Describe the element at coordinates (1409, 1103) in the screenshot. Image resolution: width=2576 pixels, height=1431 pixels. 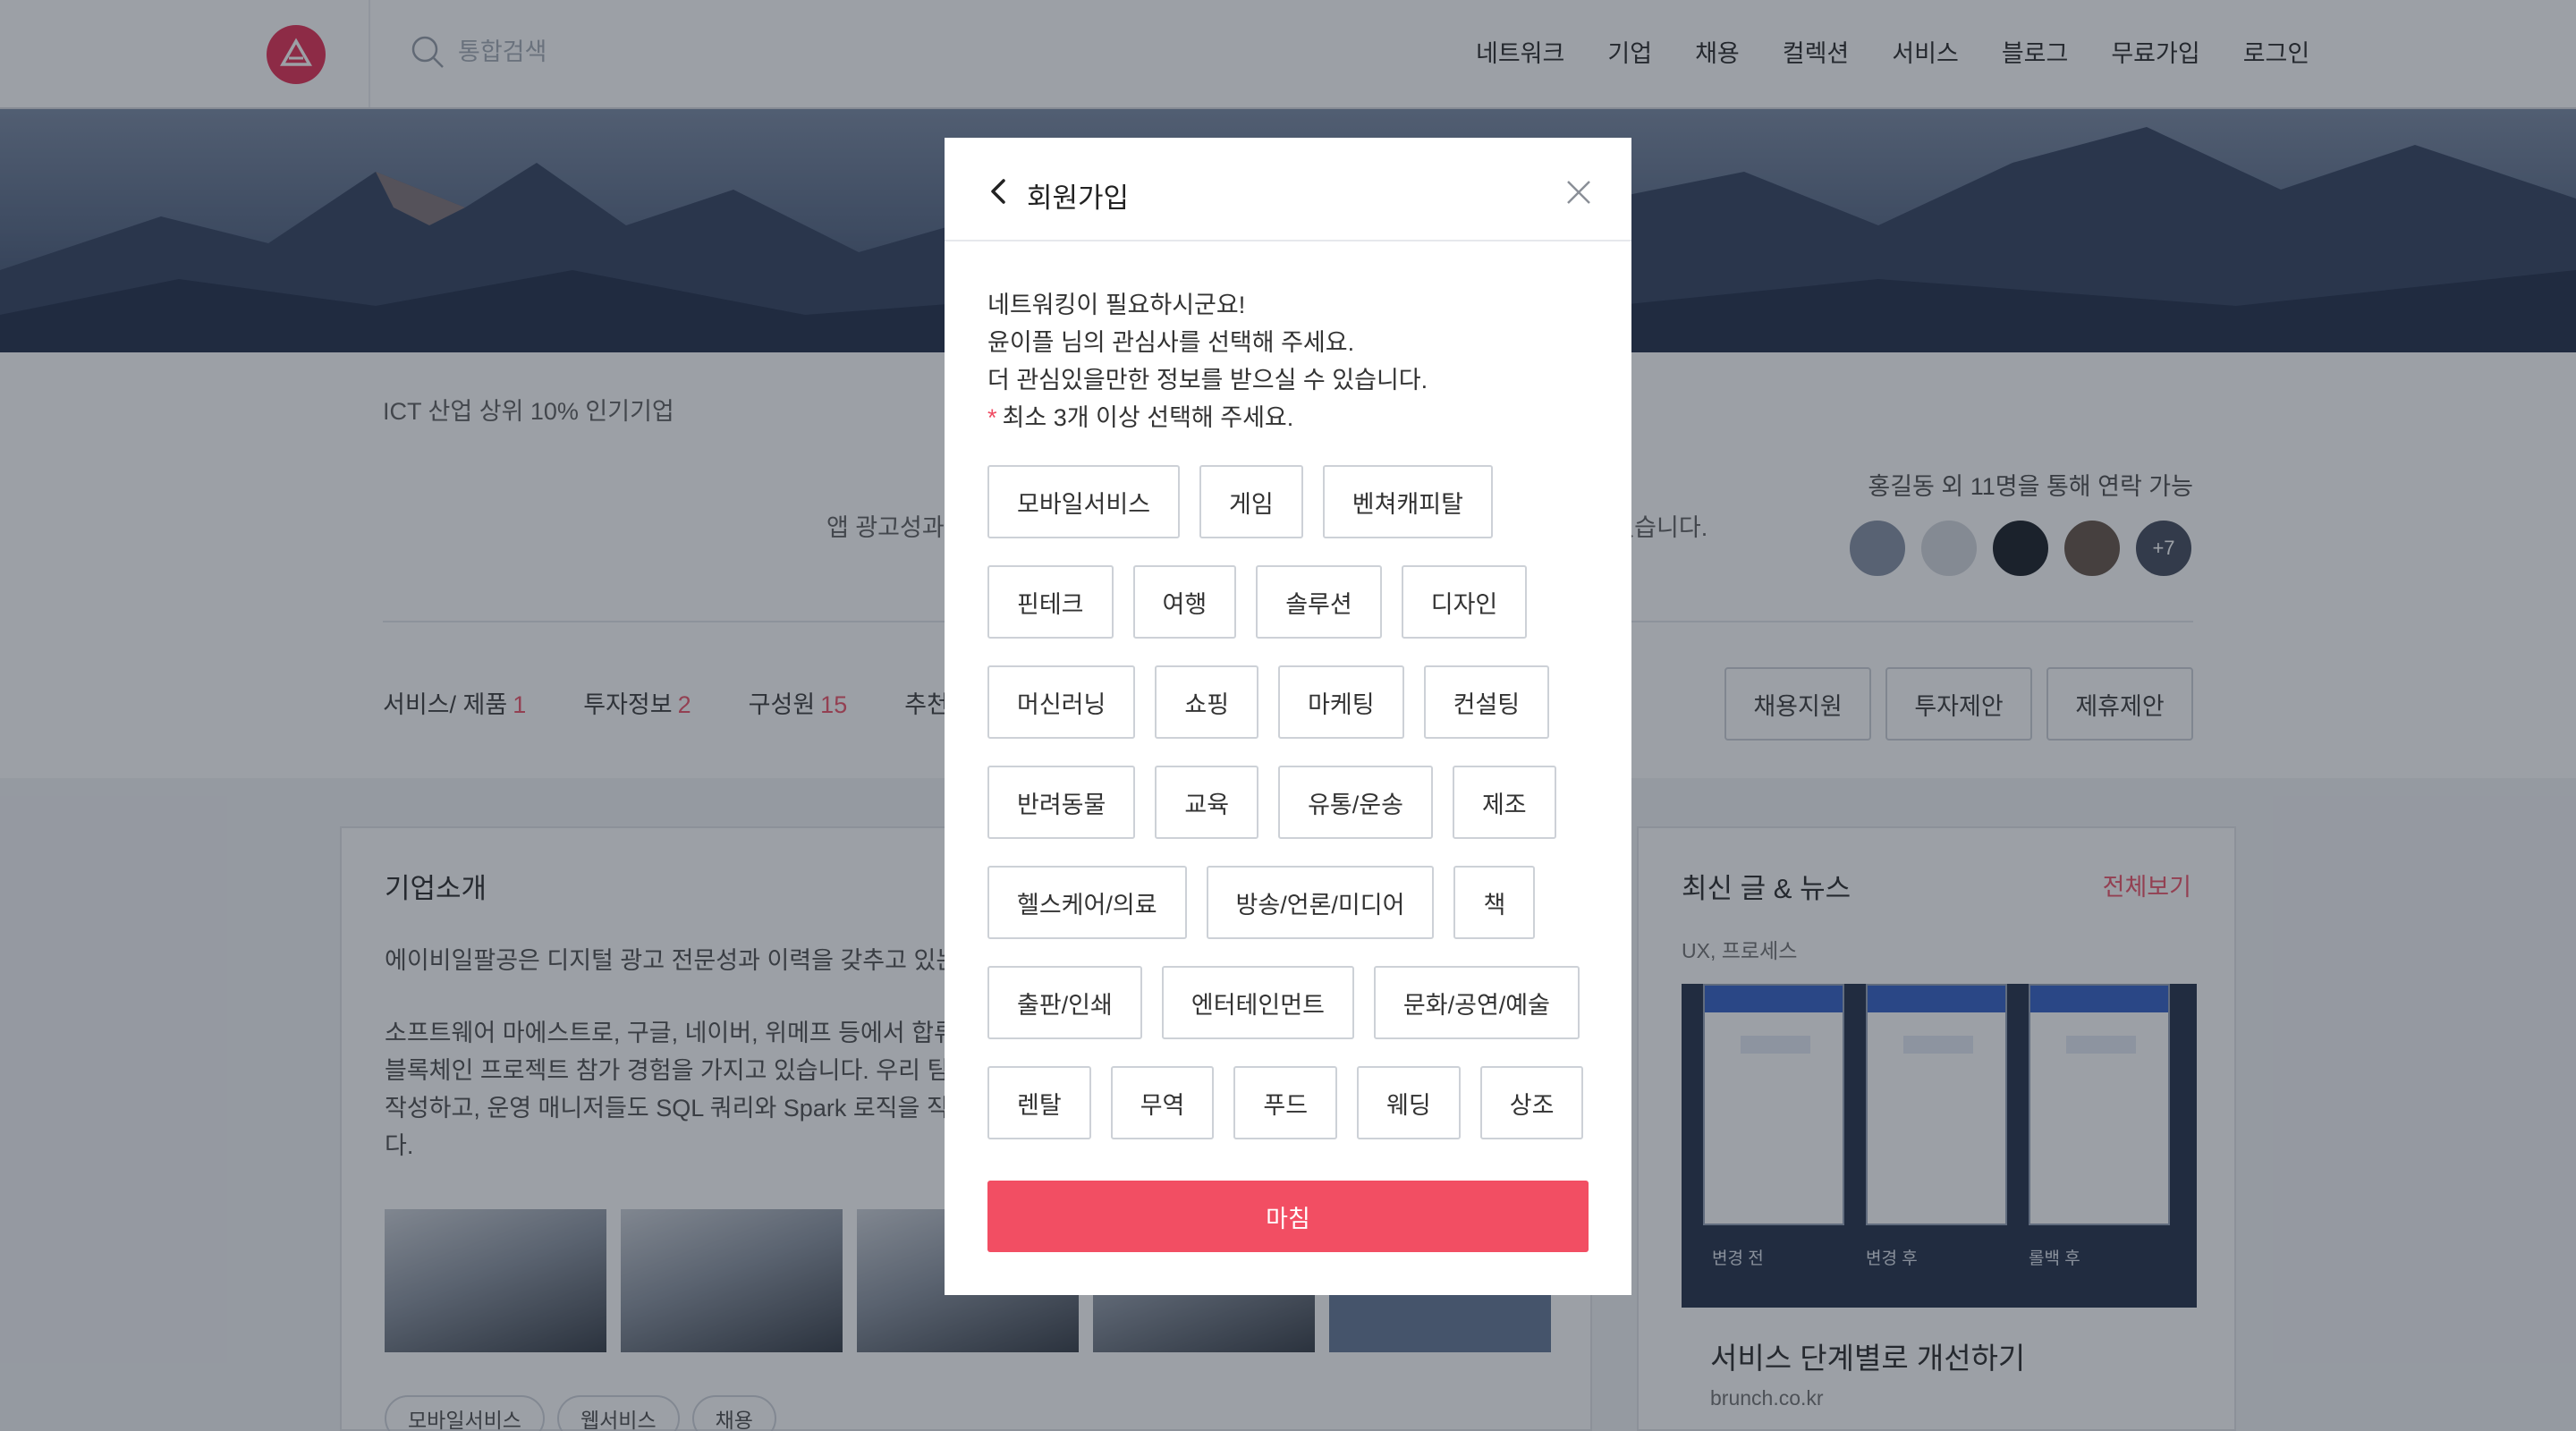
I see `interest-chip: 웨딩` at that location.